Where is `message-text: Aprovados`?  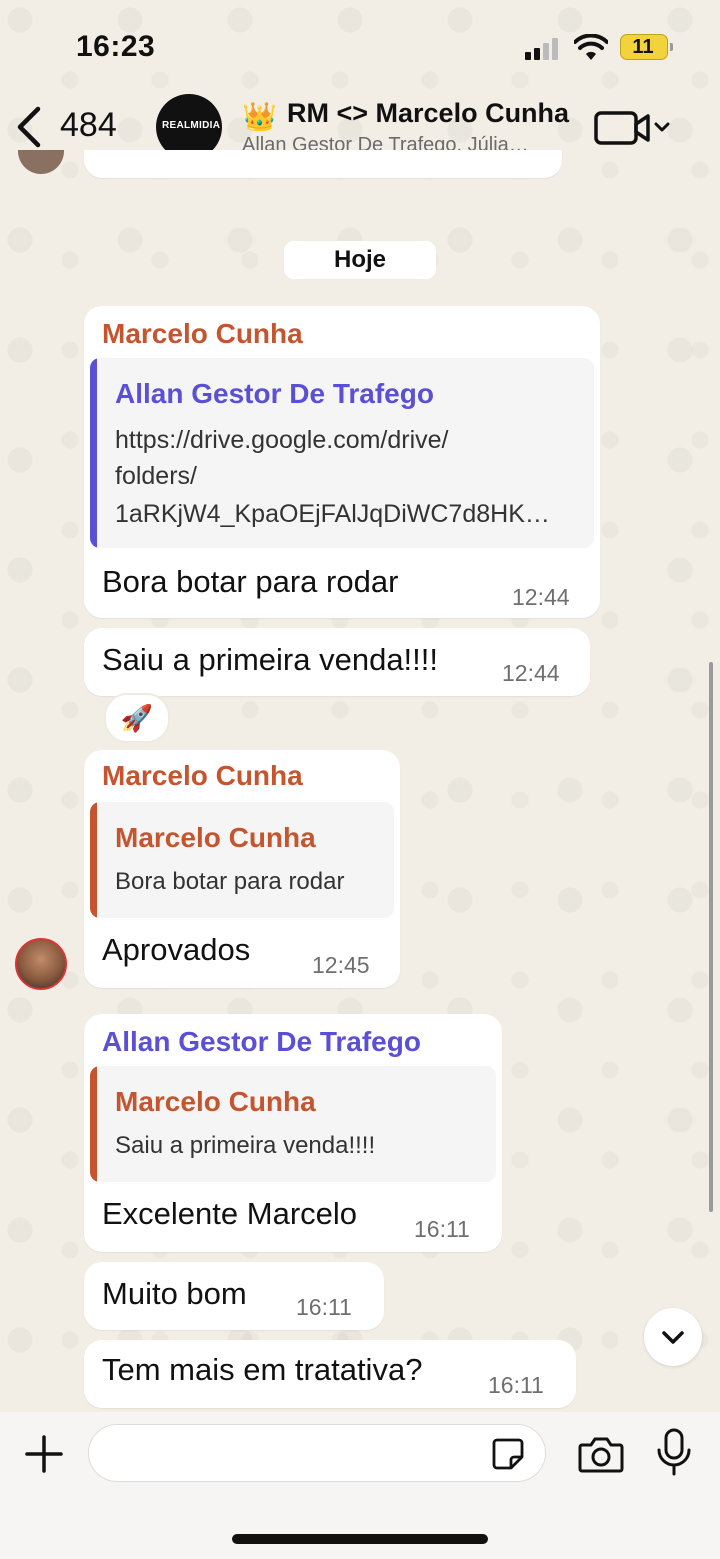 message-text: Aprovados is located at coordinates (176, 949).